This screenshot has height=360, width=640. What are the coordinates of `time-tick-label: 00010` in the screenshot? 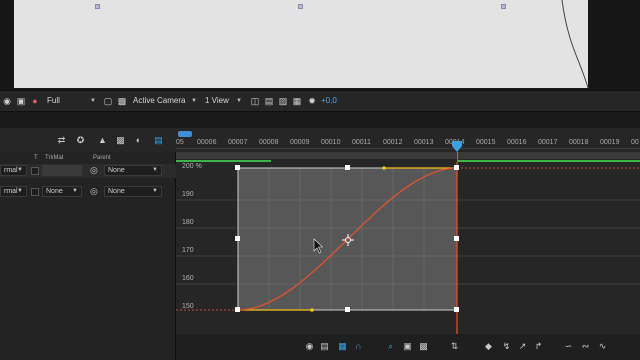 It's located at (331, 142).